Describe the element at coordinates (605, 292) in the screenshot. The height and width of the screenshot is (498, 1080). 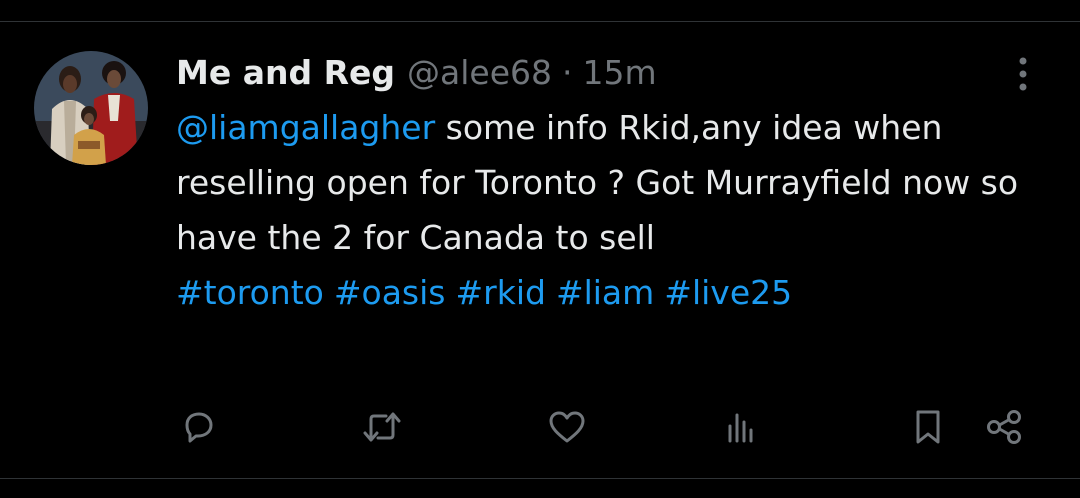
I see `hashtag-link: #liam` at that location.